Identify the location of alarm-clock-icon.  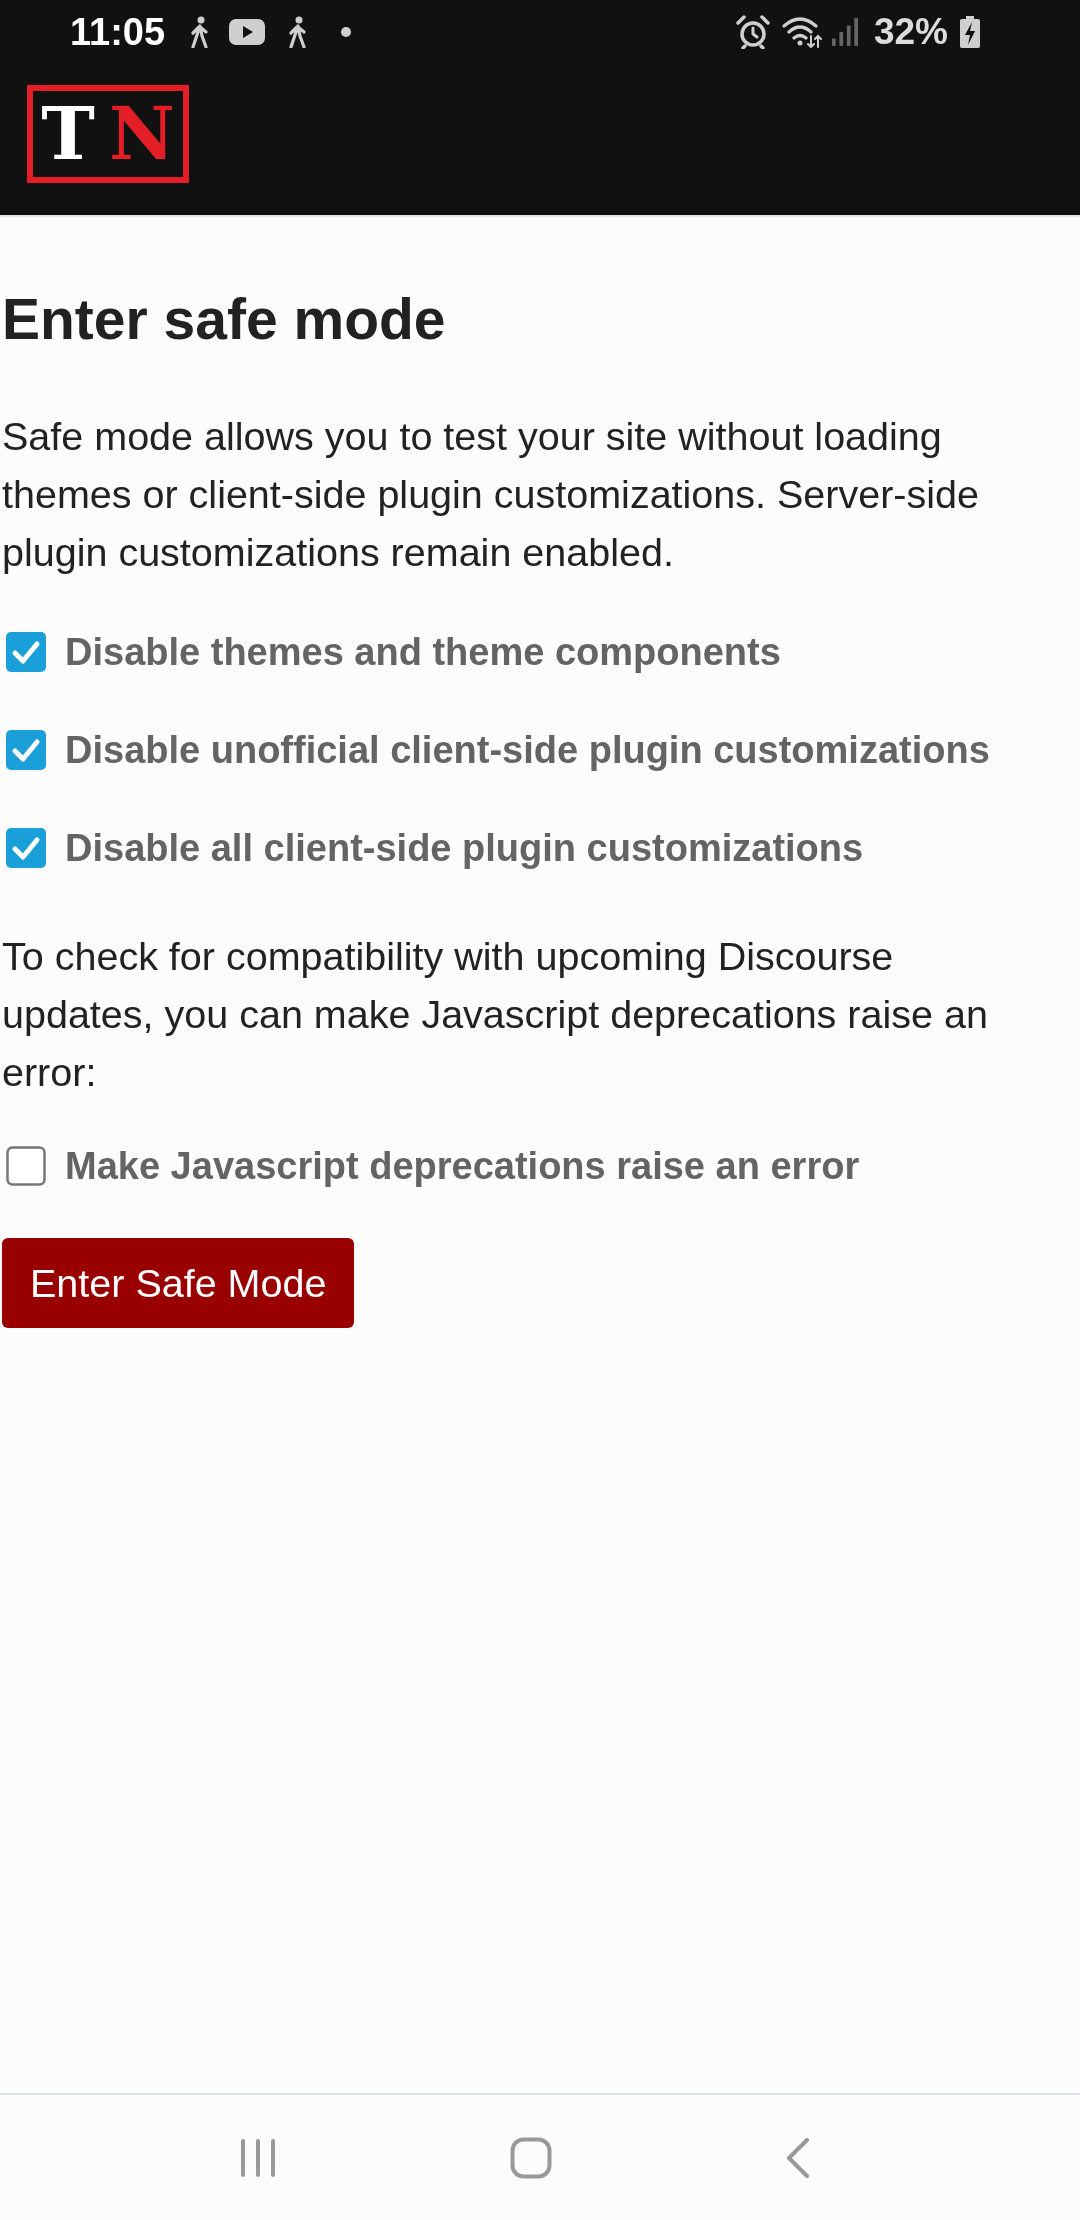
(752, 32).